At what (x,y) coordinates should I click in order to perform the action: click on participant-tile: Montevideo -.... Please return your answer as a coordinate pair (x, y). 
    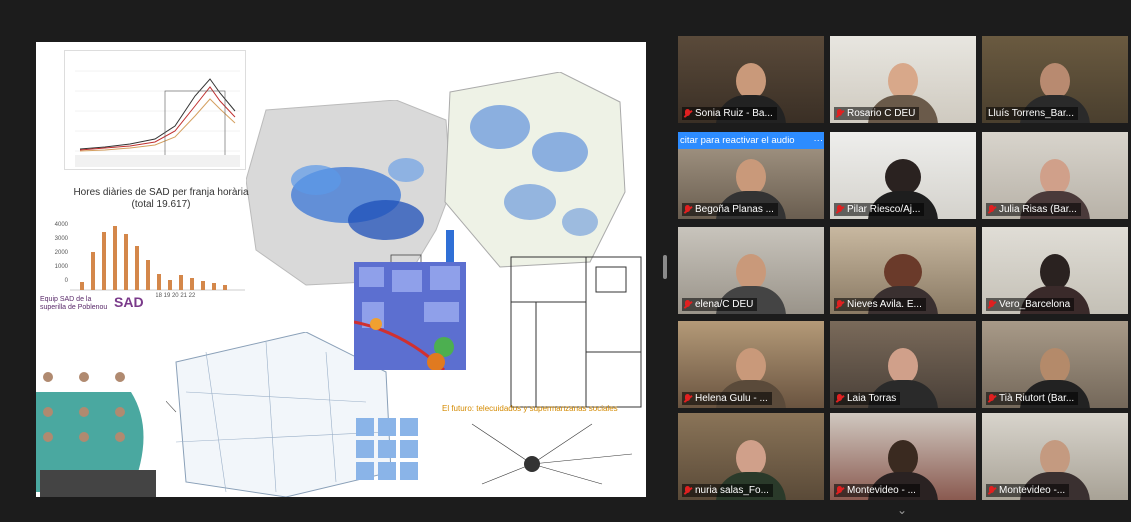
    Looking at the image, I should click on (1055, 456).